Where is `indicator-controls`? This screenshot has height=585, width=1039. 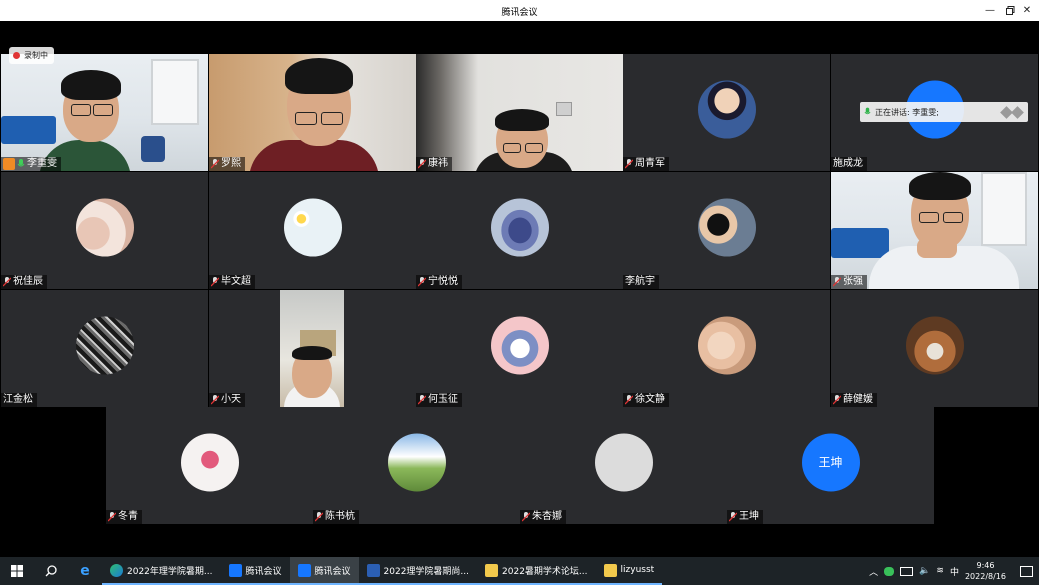 indicator-controls is located at coordinates (1012, 112).